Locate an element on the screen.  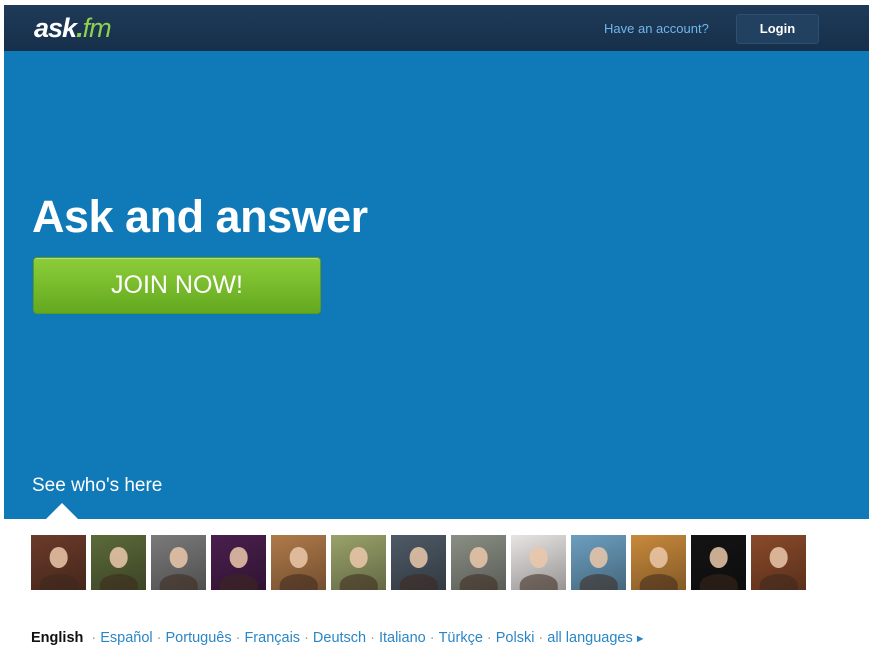
language-link: Português is located at coordinates (199, 638).